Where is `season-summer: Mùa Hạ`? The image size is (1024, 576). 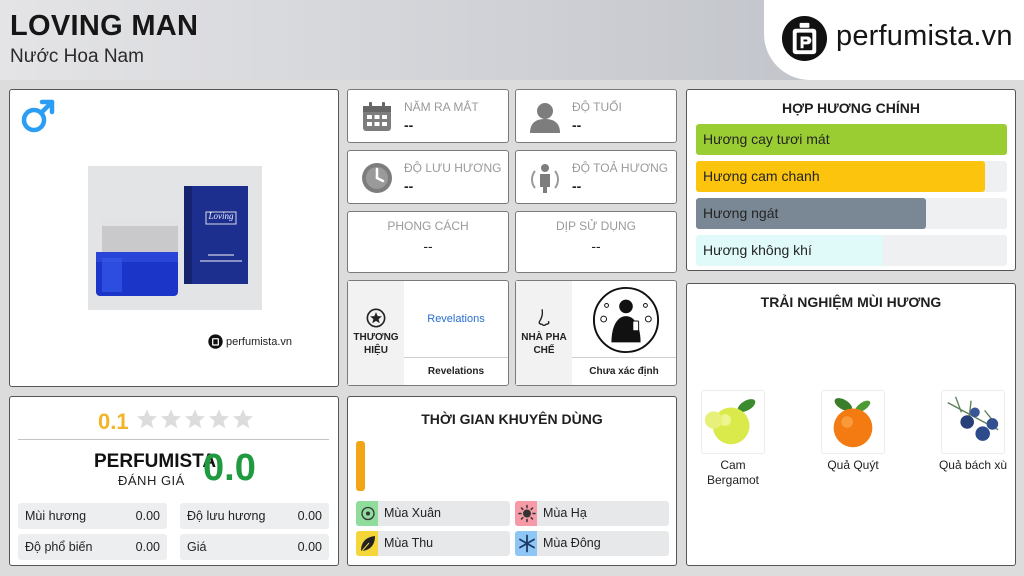 season-summer: Mùa Hạ is located at coordinates (592, 513).